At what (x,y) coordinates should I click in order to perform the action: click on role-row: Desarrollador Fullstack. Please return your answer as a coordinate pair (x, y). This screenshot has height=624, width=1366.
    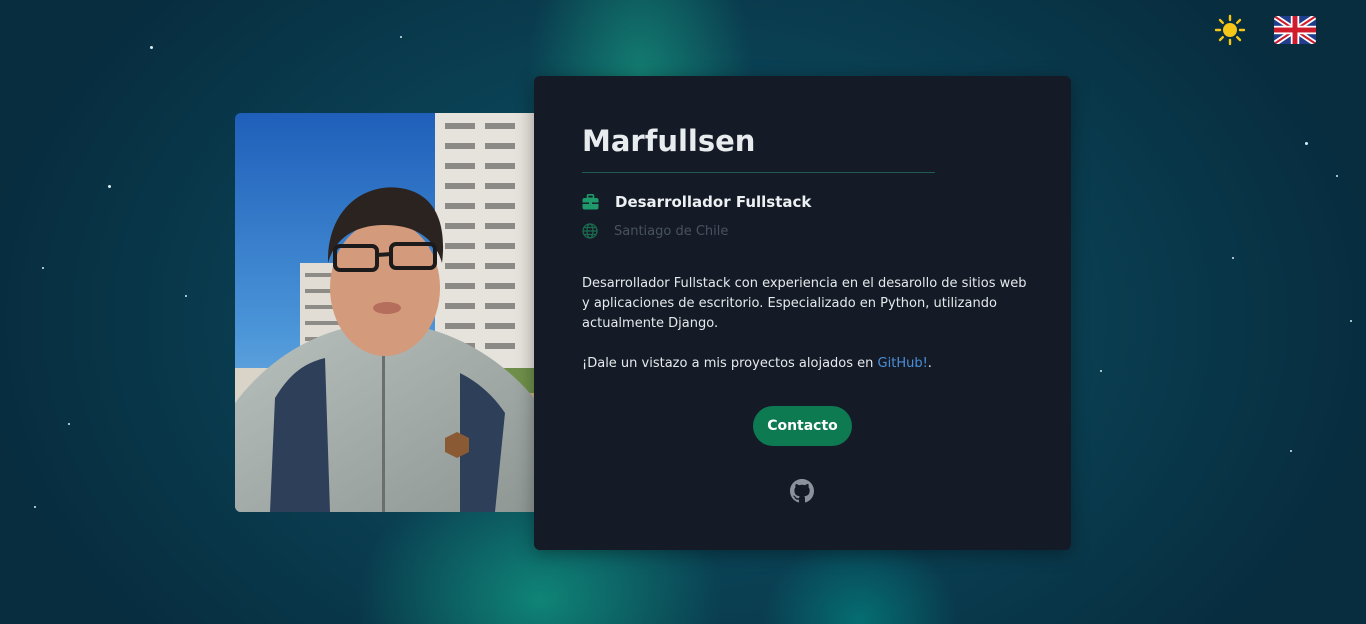
    Looking at the image, I should click on (696, 202).